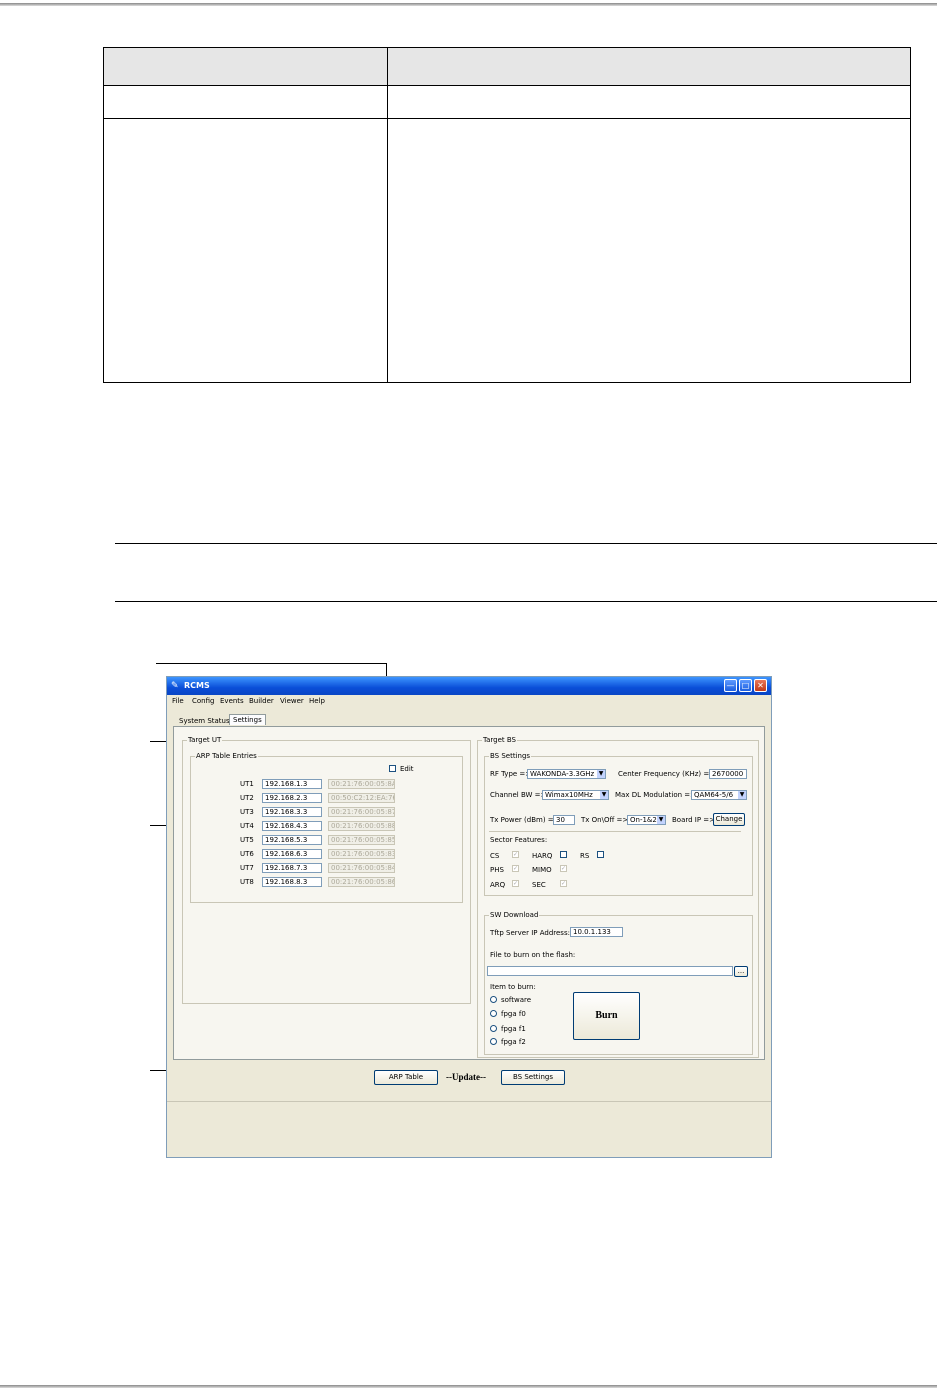 The image size is (937, 1390). I want to click on bs-settings-legend: BS Settings, so click(510, 756).